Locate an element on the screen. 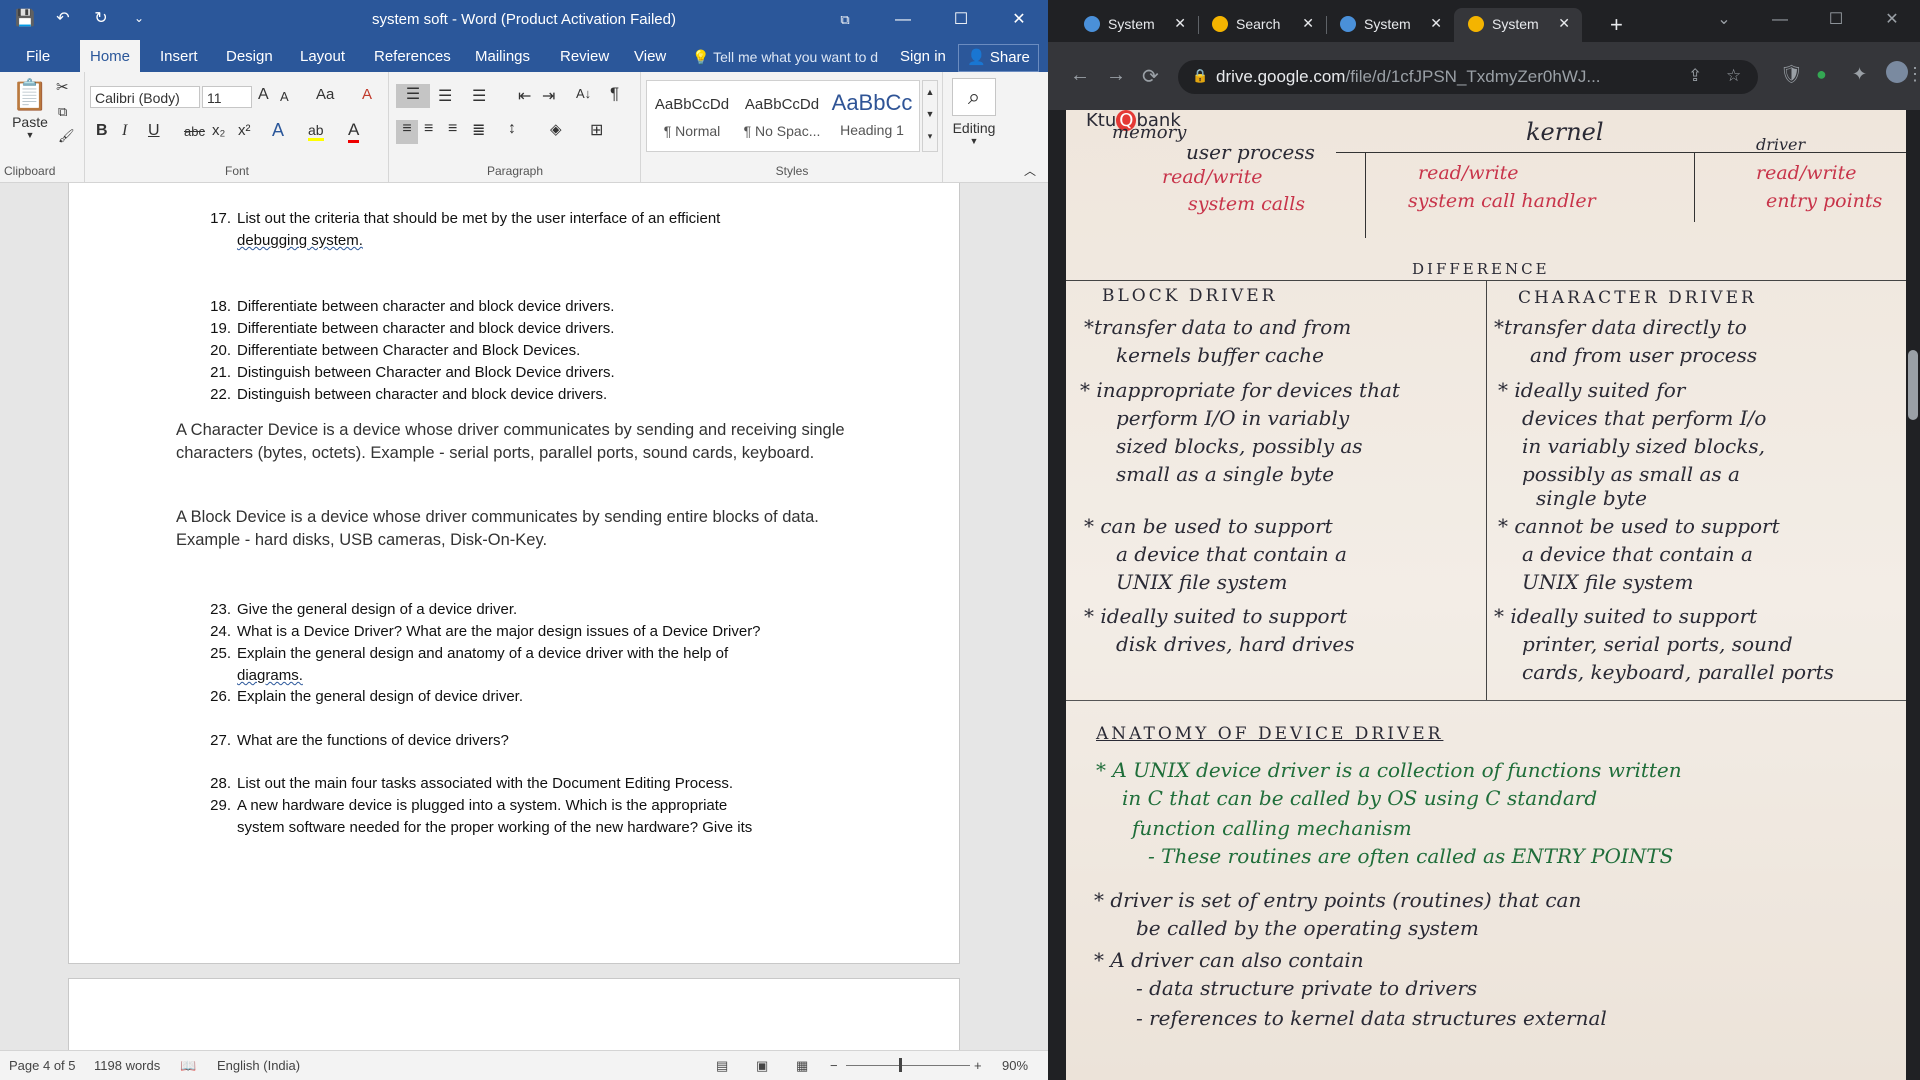  undo-icon: ↶ is located at coordinates (63, 18).